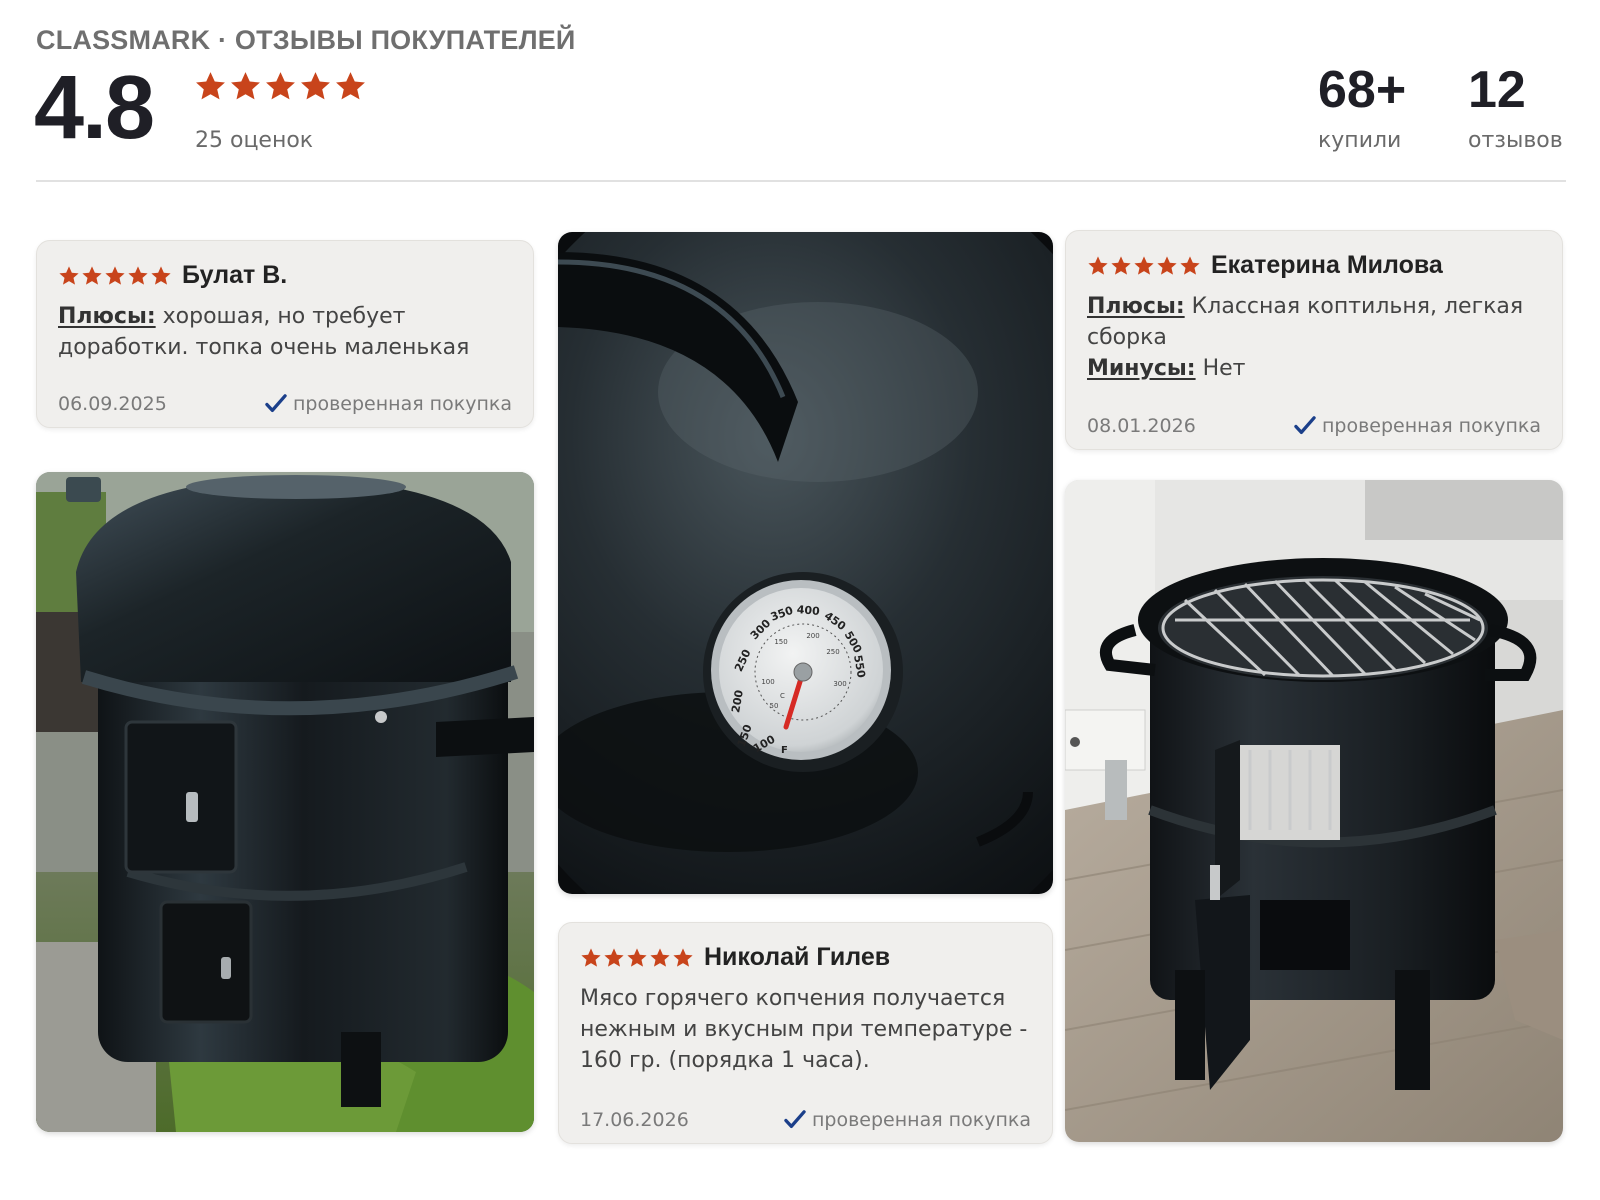 Image resolution: width=1600 pixels, height=1200 pixels. I want to click on svg-text: 100, so click(767, 682).